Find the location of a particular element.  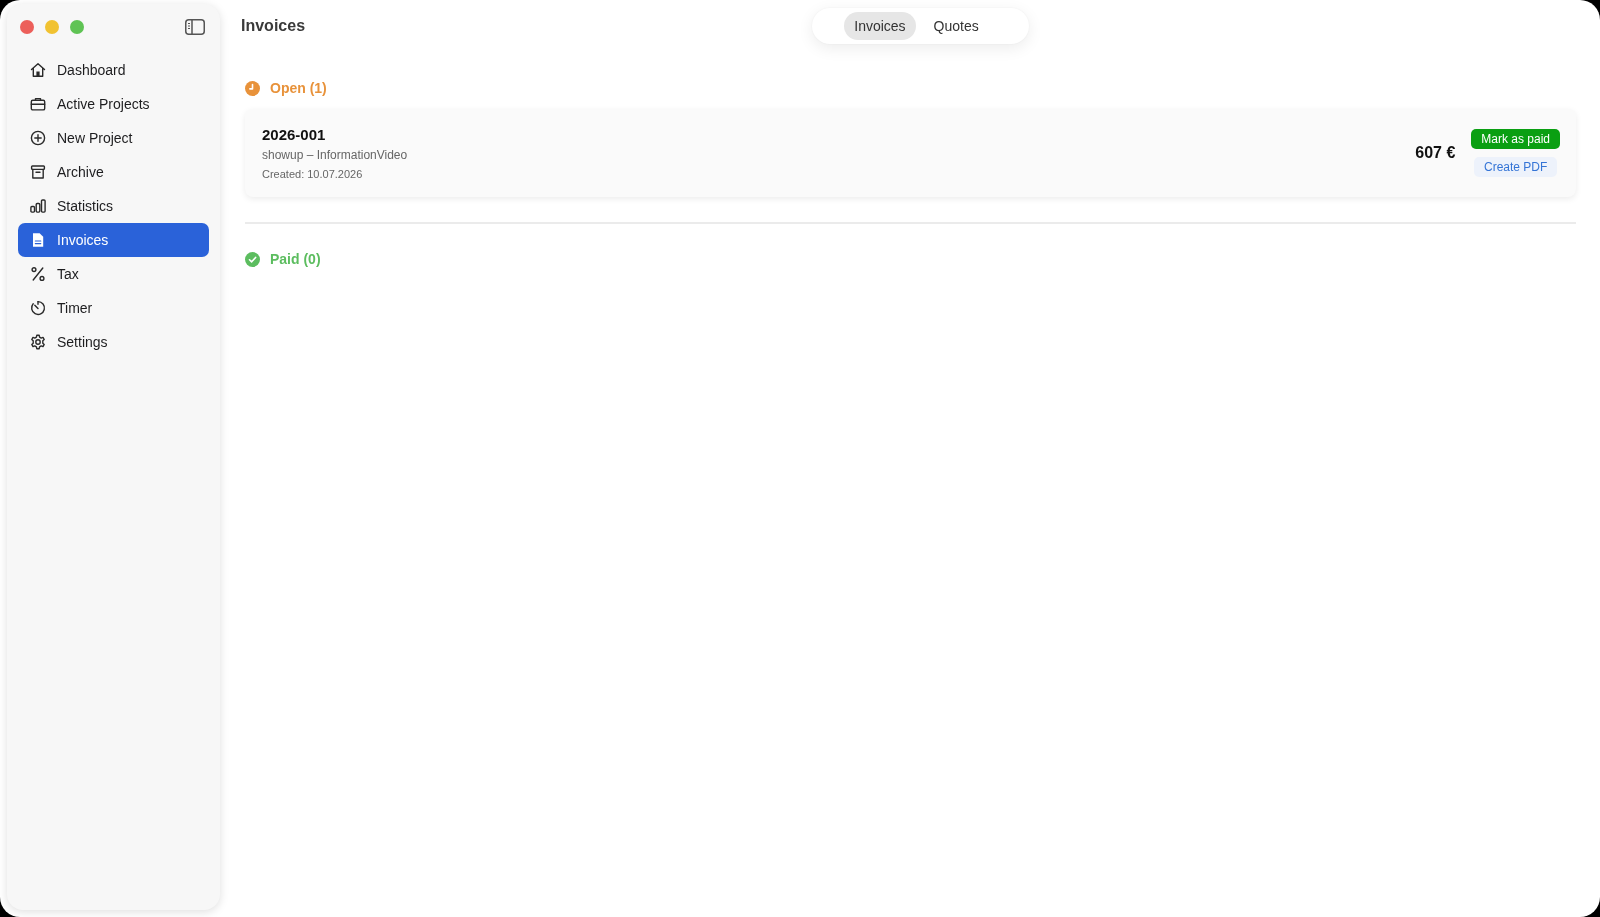

mark-paid-button: Mark as paid is located at coordinates (1515, 139).